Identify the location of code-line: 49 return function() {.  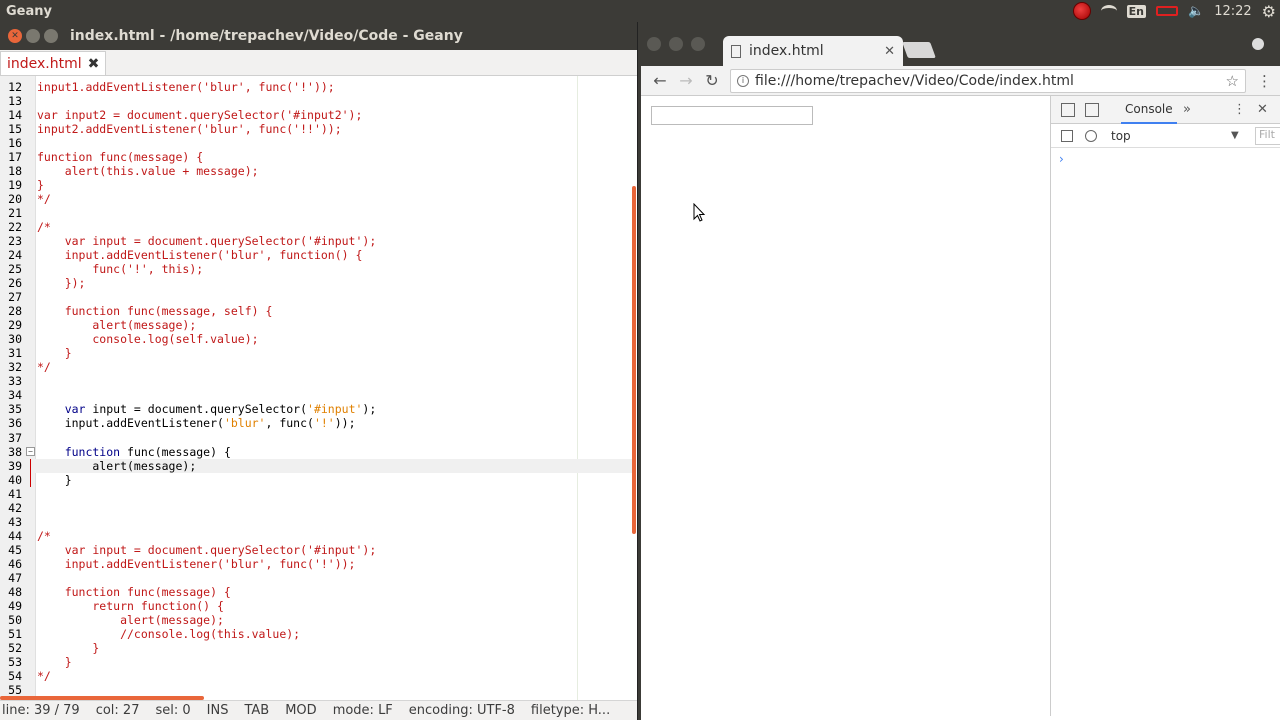
(316, 606).